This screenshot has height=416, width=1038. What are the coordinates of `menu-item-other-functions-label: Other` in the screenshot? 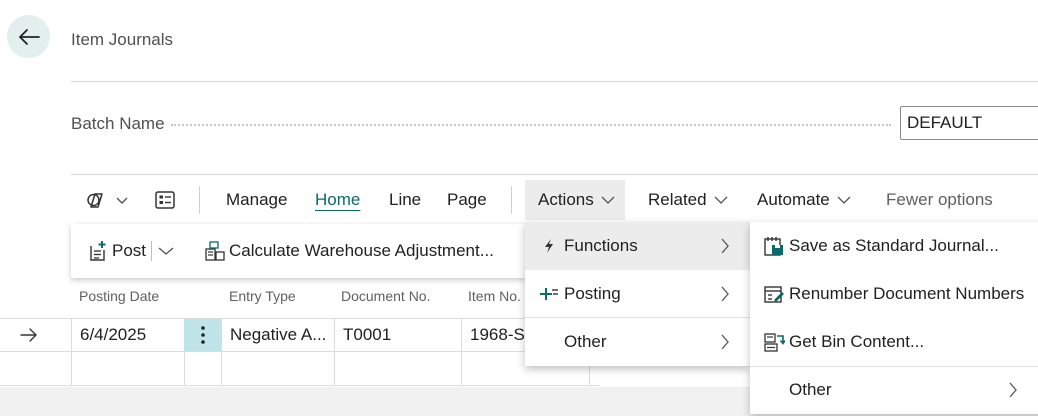 It's located at (810, 389).